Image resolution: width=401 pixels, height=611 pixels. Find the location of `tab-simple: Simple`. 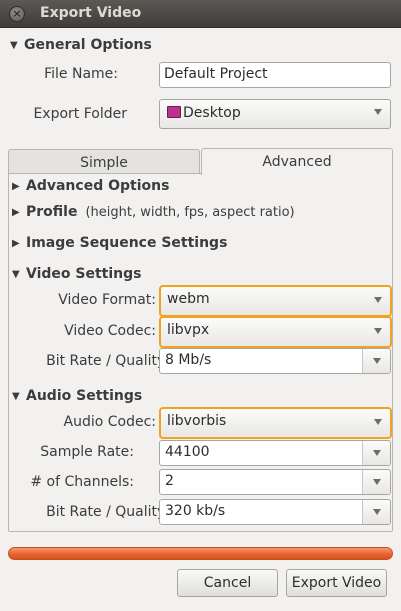

tab-simple: Simple is located at coordinates (104, 162).